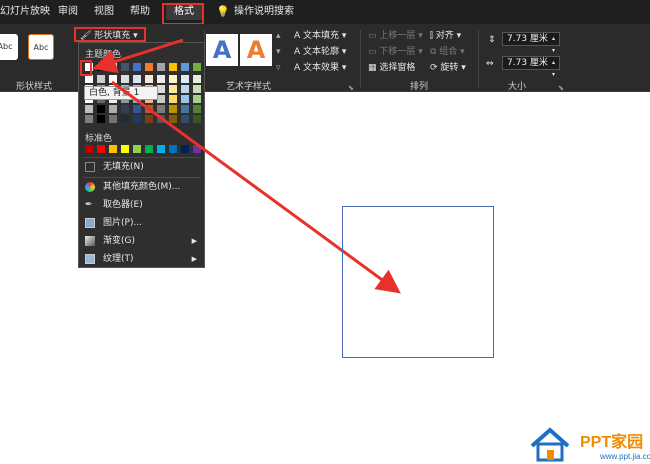  What do you see at coordinates (138, 55) in the screenshot?
I see `arrow-to-swatch` at bounding box center [138, 55].